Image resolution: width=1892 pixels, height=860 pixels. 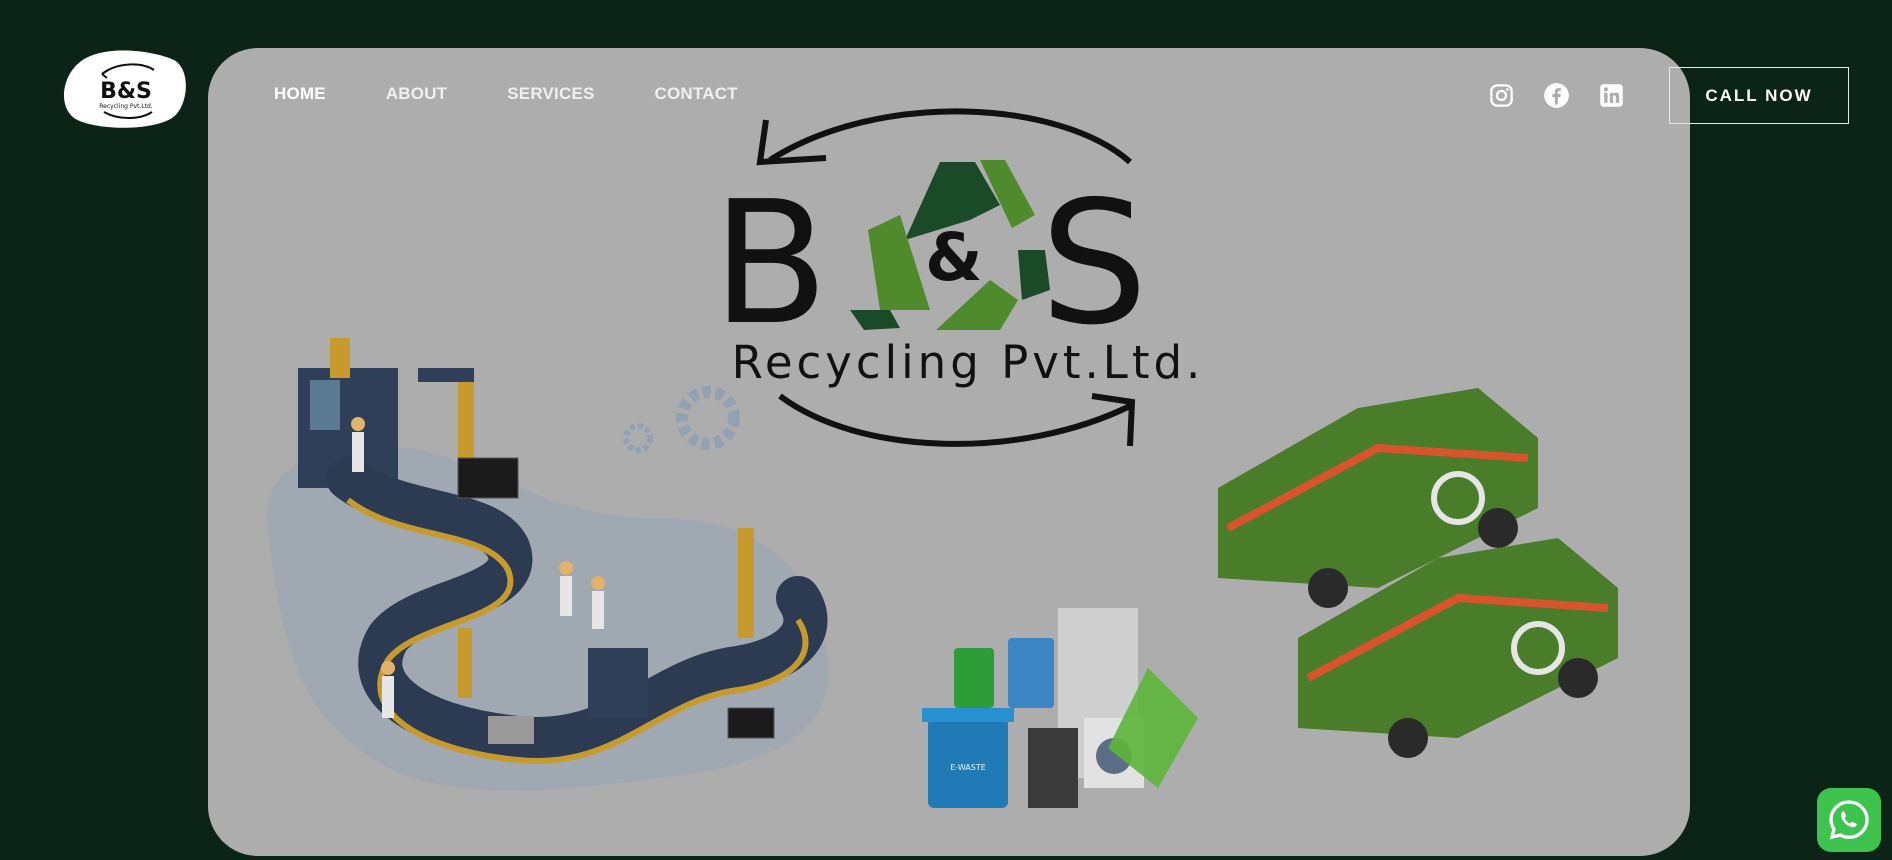 What do you see at coordinates (1501, 95) in the screenshot?
I see `instagram-icon` at bounding box center [1501, 95].